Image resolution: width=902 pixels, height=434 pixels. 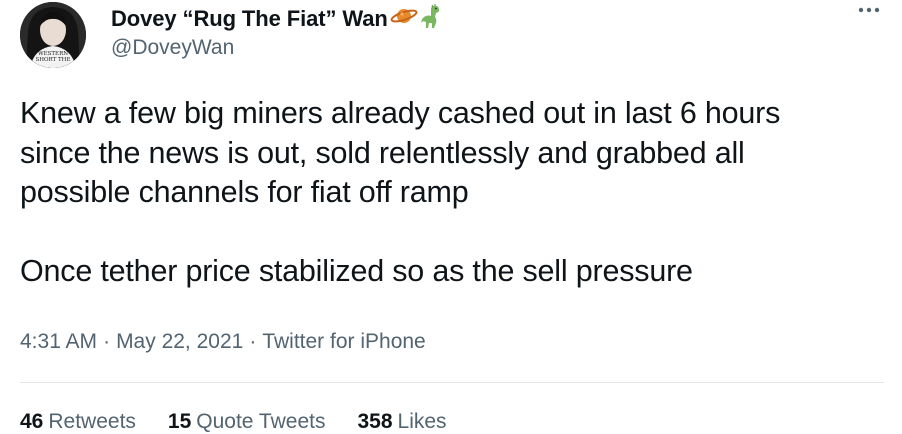 What do you see at coordinates (179, 341) in the screenshot?
I see `tweet-date: May 22, 2021` at bounding box center [179, 341].